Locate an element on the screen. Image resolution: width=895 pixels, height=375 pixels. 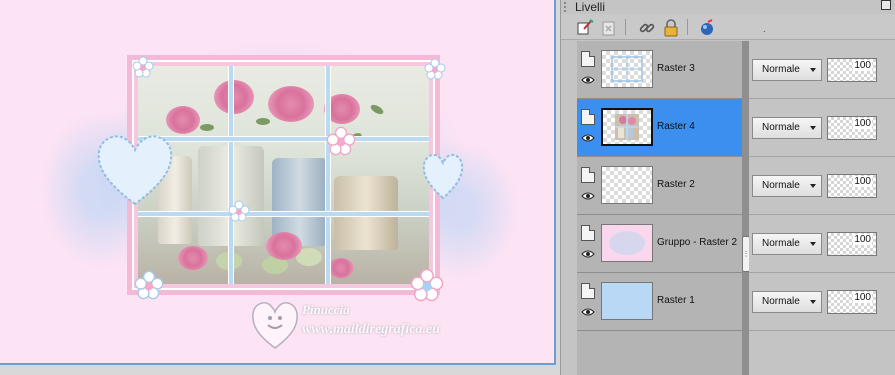
layer-row: Raster 2 is located at coordinates (659, 186).